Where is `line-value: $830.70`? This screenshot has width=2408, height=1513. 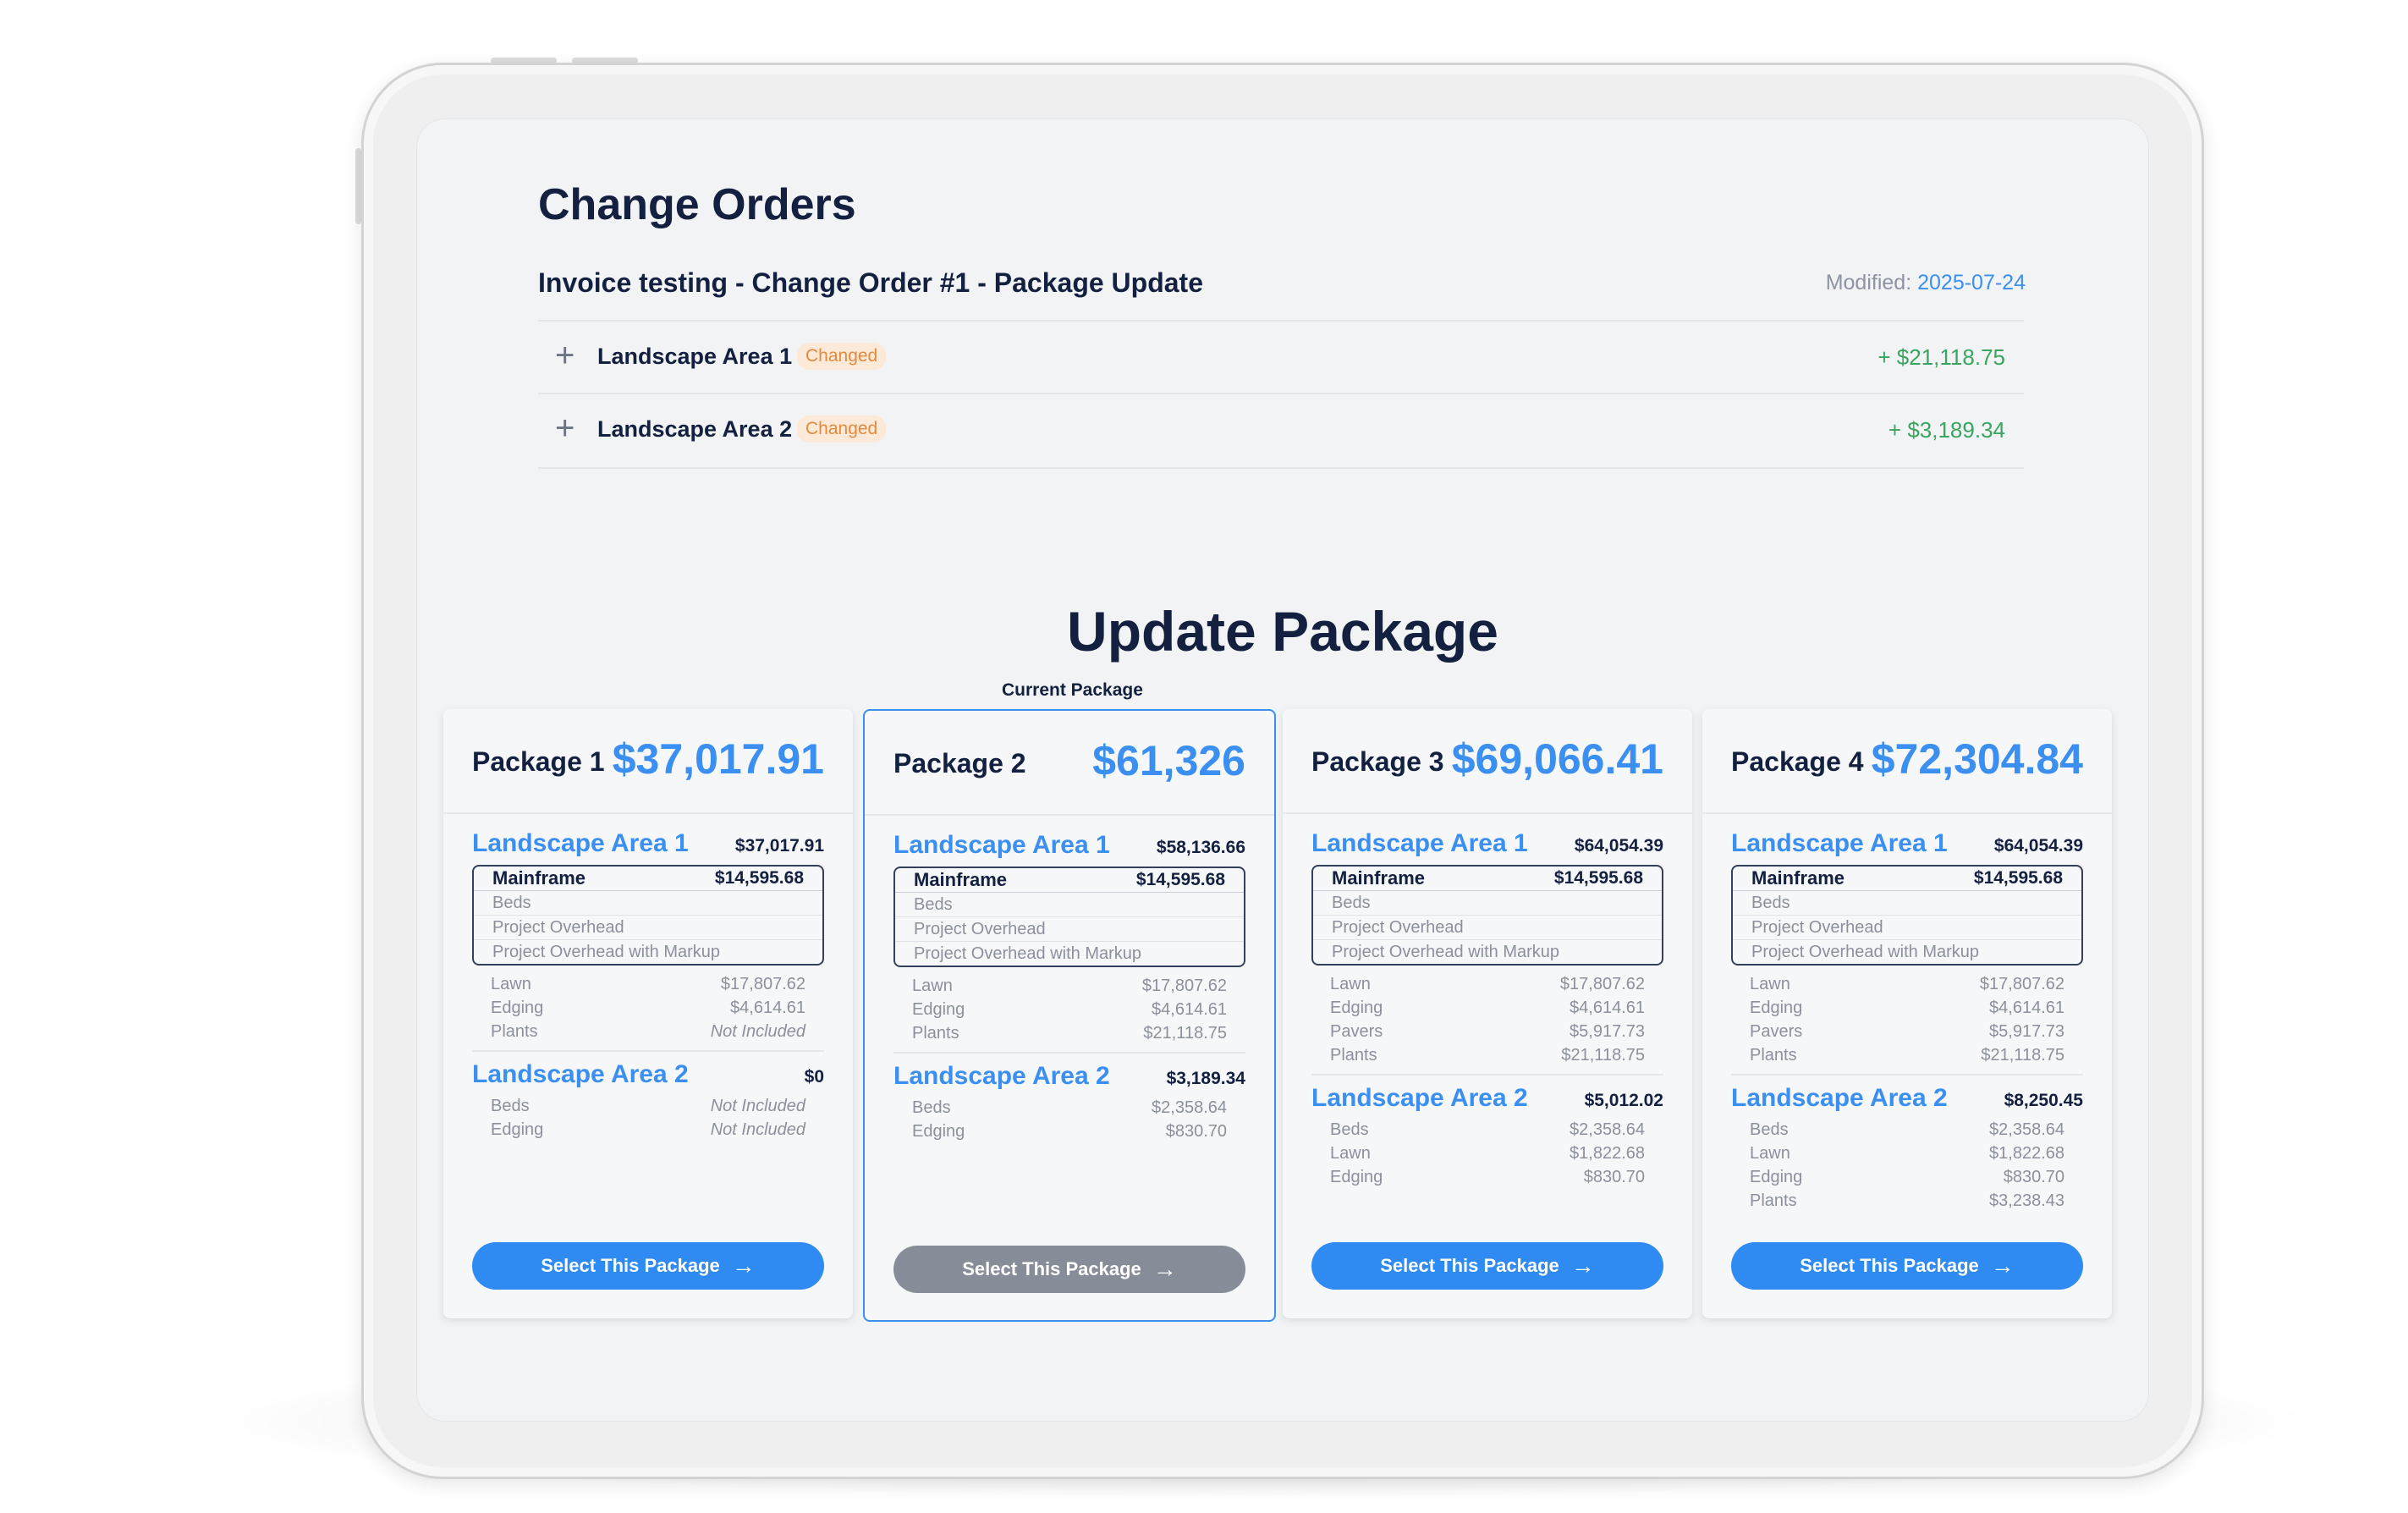
line-value: $830.70 is located at coordinates (1614, 1177).